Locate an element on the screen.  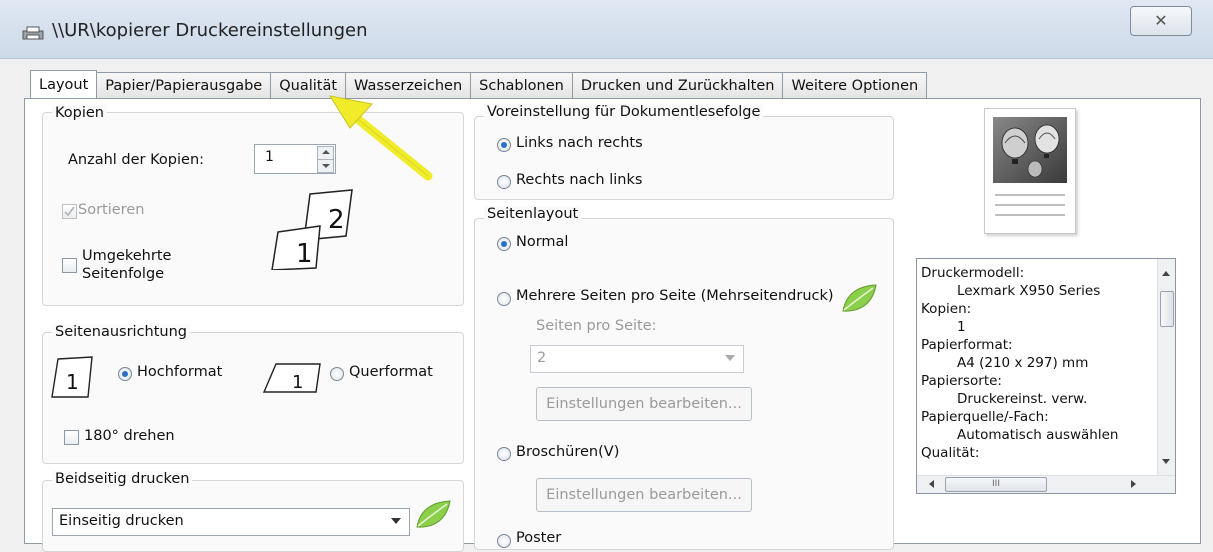
printer-icon is located at coordinates (33, 33).